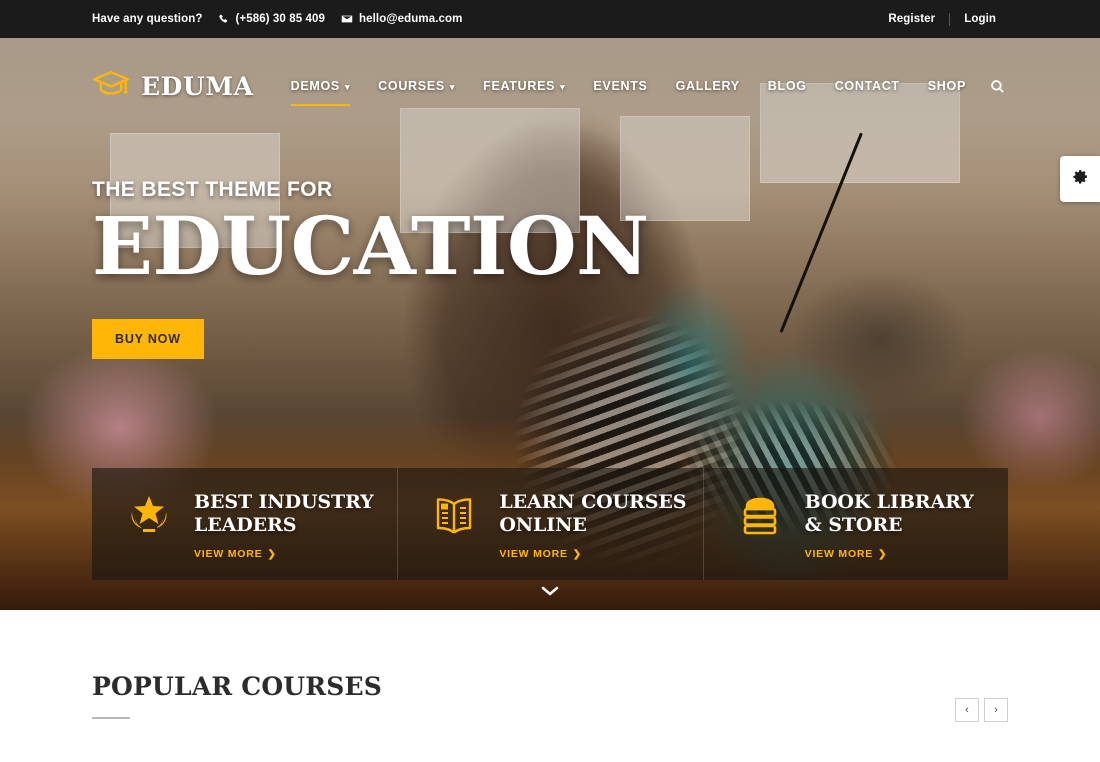 Image resolution: width=1100 pixels, height=762 pixels. I want to click on carousel-navigation: ‹ ›, so click(981, 710).